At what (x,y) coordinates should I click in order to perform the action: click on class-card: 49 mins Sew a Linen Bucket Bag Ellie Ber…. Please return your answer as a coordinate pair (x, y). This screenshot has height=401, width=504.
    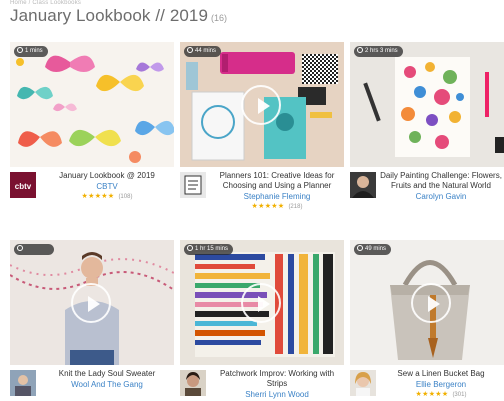
    Looking at the image, I should click on (427, 320).